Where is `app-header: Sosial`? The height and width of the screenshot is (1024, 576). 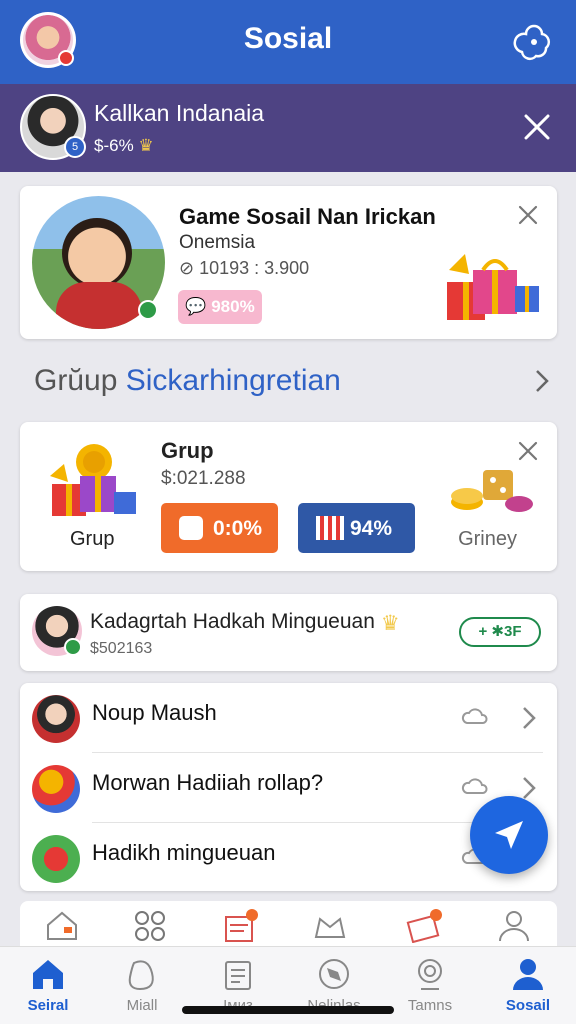 app-header: Sosial is located at coordinates (288, 42).